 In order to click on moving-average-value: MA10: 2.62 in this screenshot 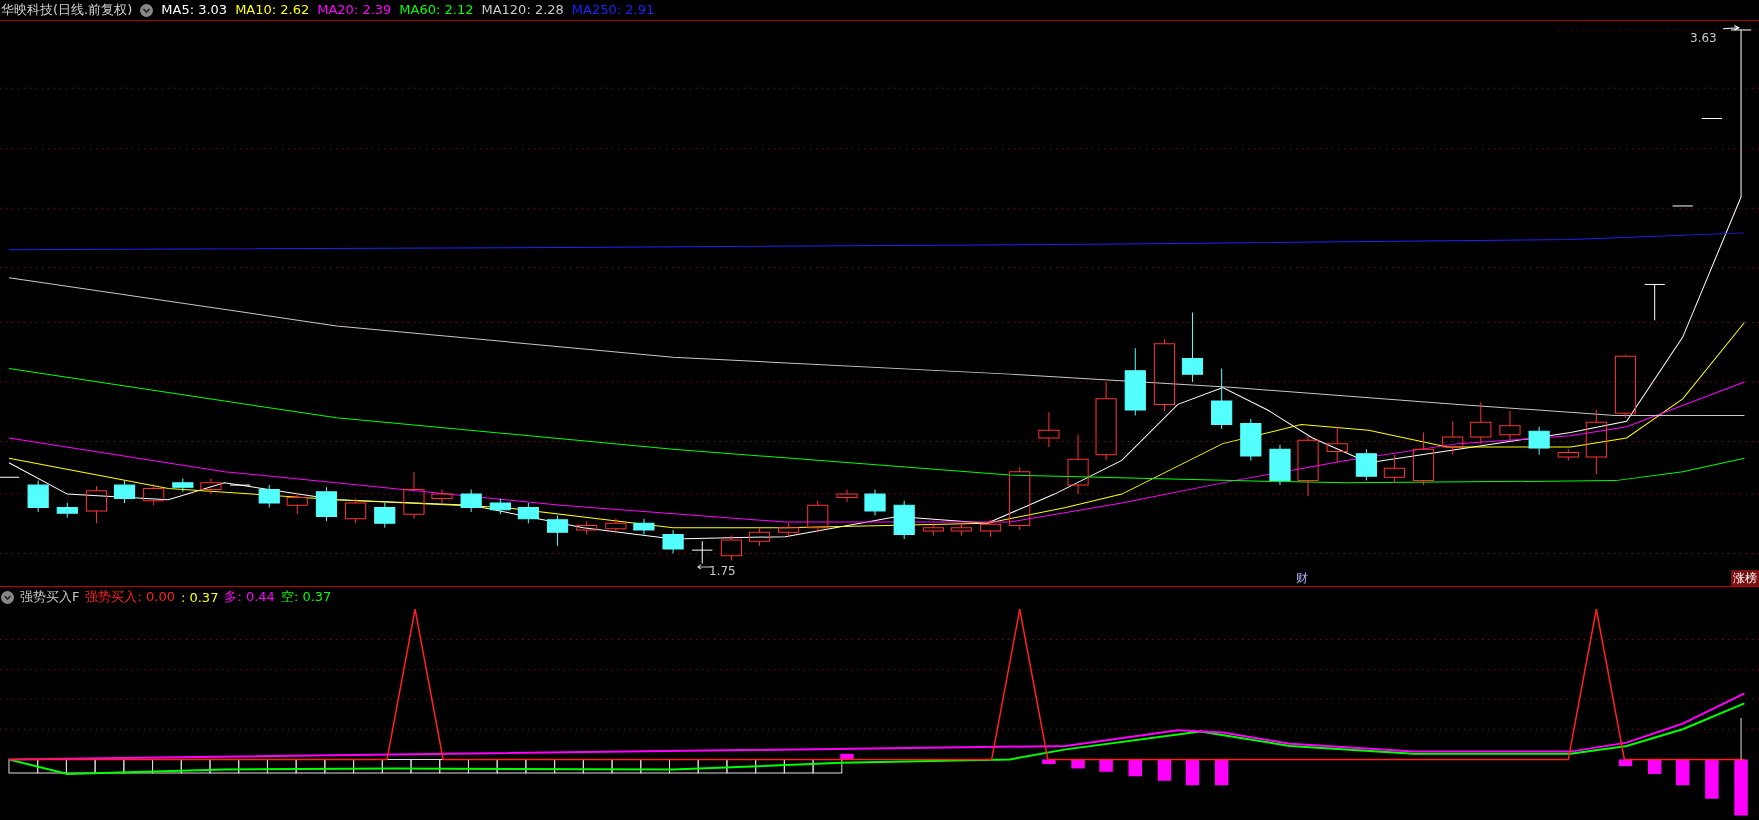, I will do `click(272, 10)`.